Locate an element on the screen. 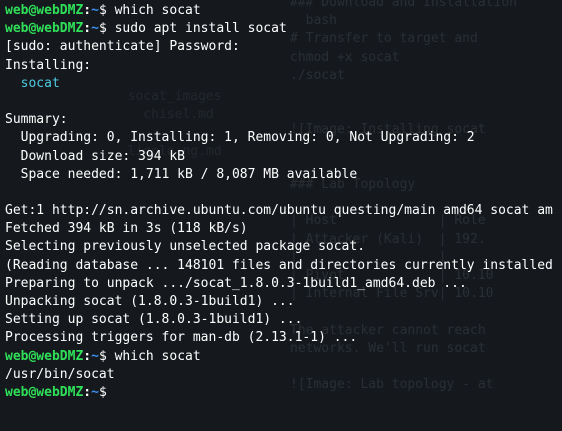 The width and height of the screenshot is (562, 431). output-line: /usr/bin/socat is located at coordinates (279, 375).